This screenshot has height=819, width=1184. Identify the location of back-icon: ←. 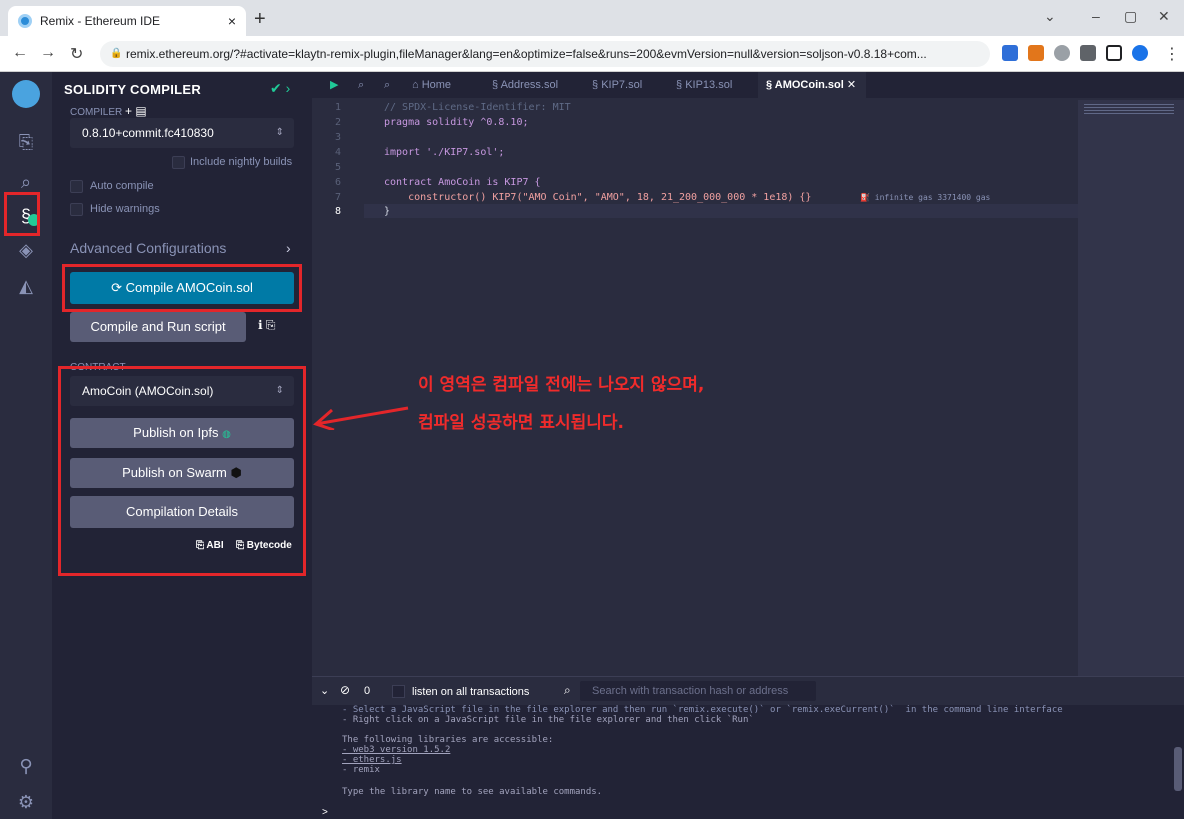
(20, 53).